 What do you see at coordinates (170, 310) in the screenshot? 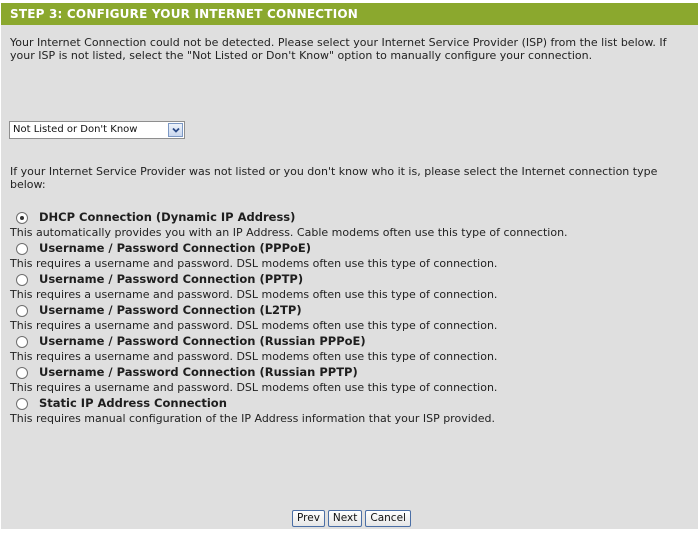
I see `option-label: Username / Password Connection (L2TP)` at bounding box center [170, 310].